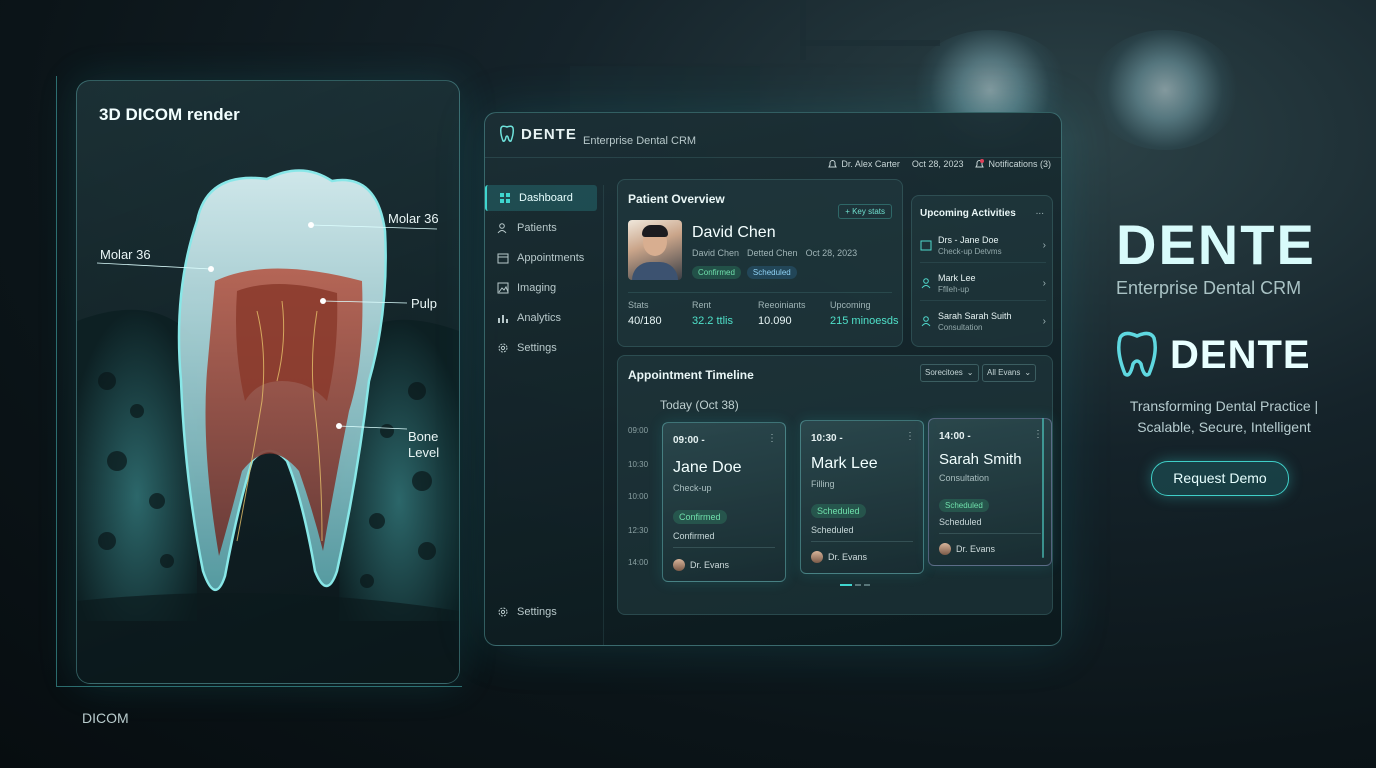  What do you see at coordinates (716, 272) in the screenshot?
I see `confirmed-badge: Confirmed` at bounding box center [716, 272].